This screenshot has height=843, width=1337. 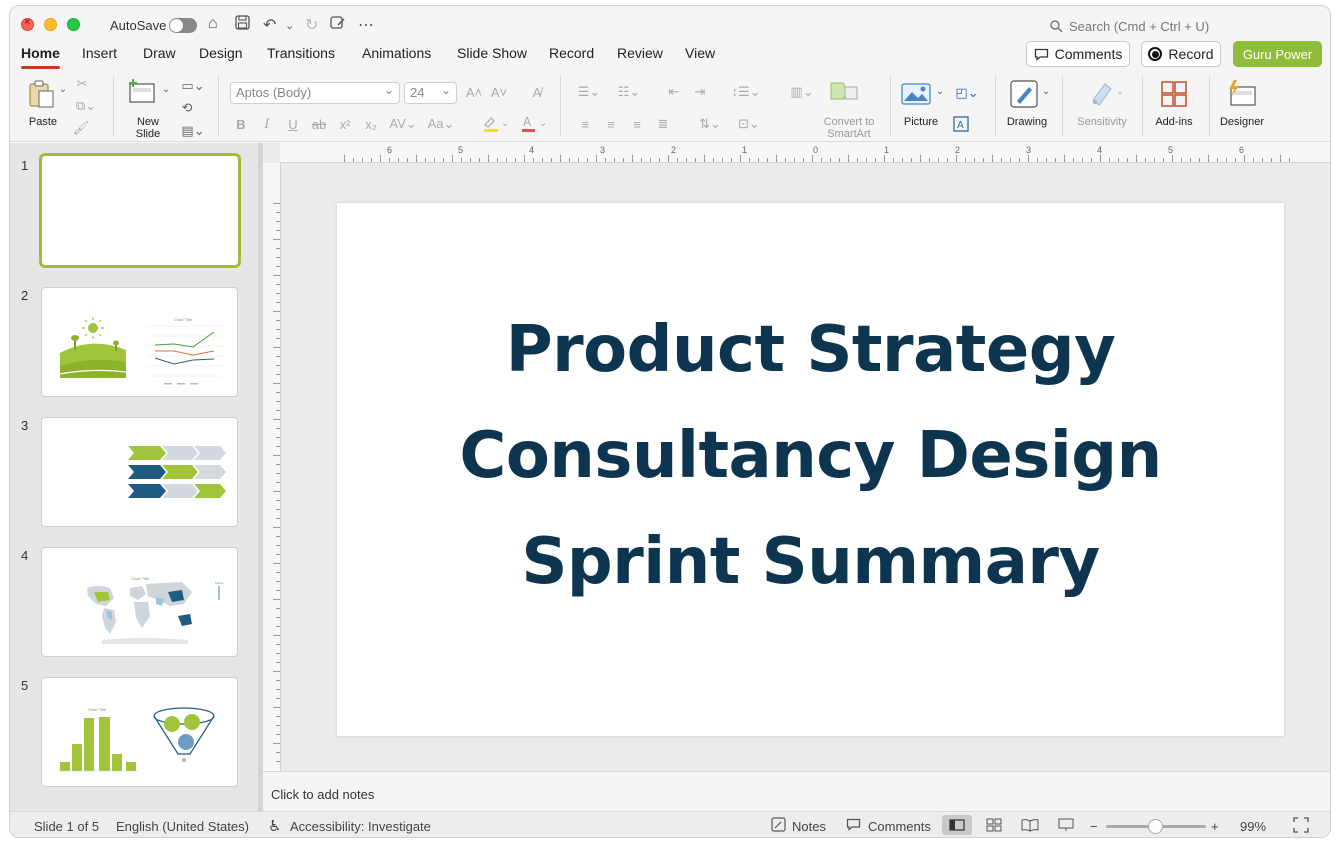 What do you see at coordinates (1024, 94) in the screenshot?
I see `drawing-icon` at bounding box center [1024, 94].